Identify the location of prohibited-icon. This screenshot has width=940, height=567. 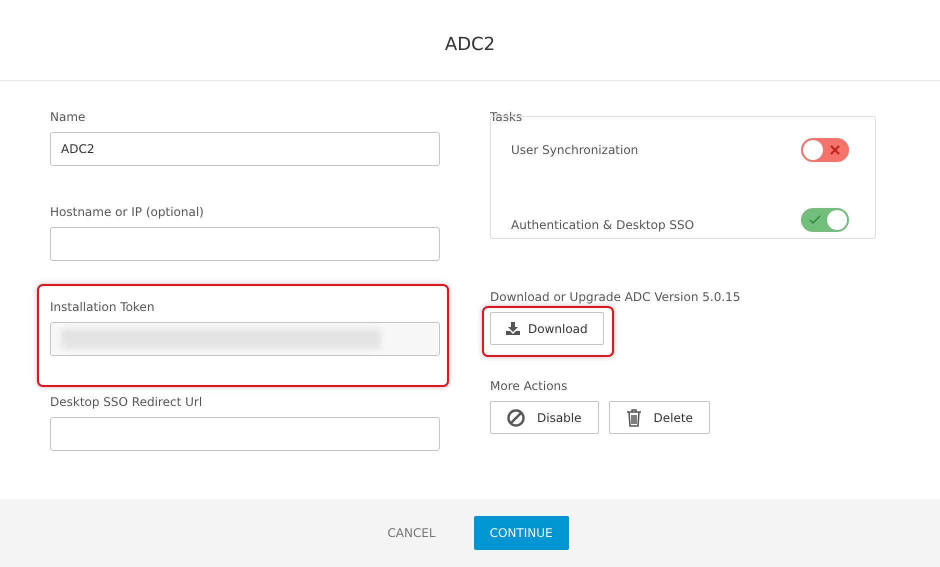
(516, 417).